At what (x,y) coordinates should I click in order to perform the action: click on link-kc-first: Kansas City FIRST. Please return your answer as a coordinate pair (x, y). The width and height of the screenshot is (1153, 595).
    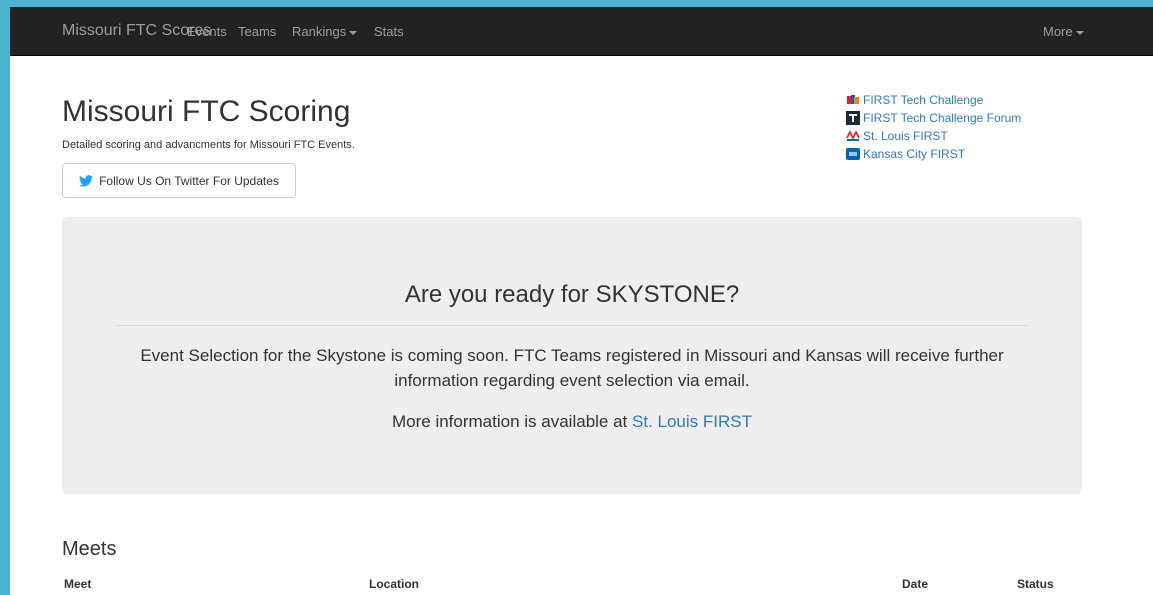
    Looking at the image, I should click on (933, 154).